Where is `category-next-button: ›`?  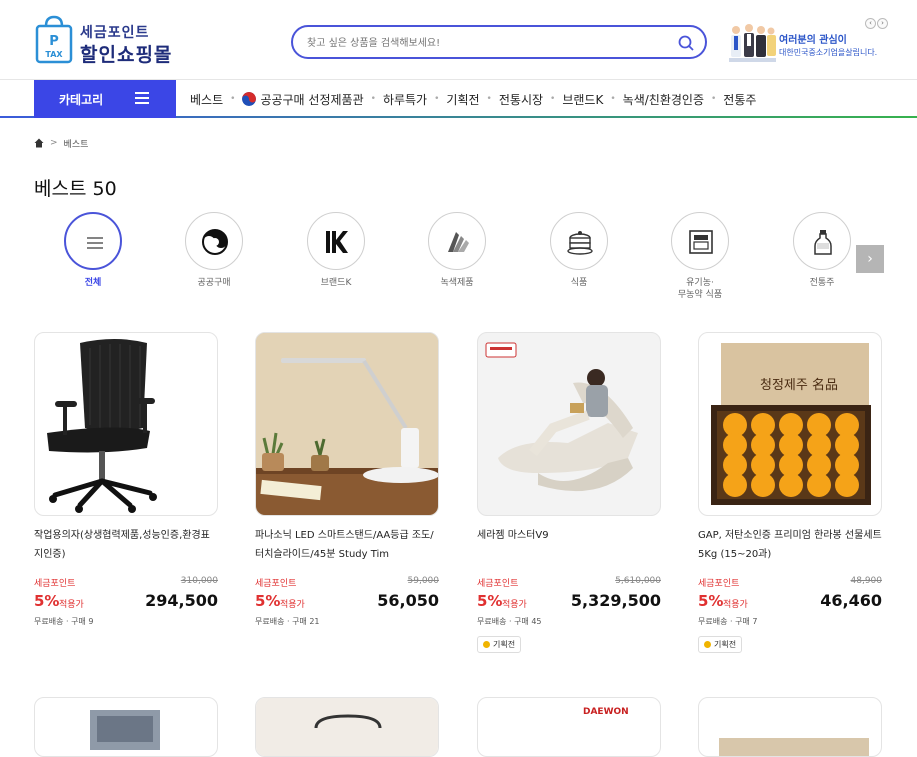
category-next-button: › is located at coordinates (870, 259).